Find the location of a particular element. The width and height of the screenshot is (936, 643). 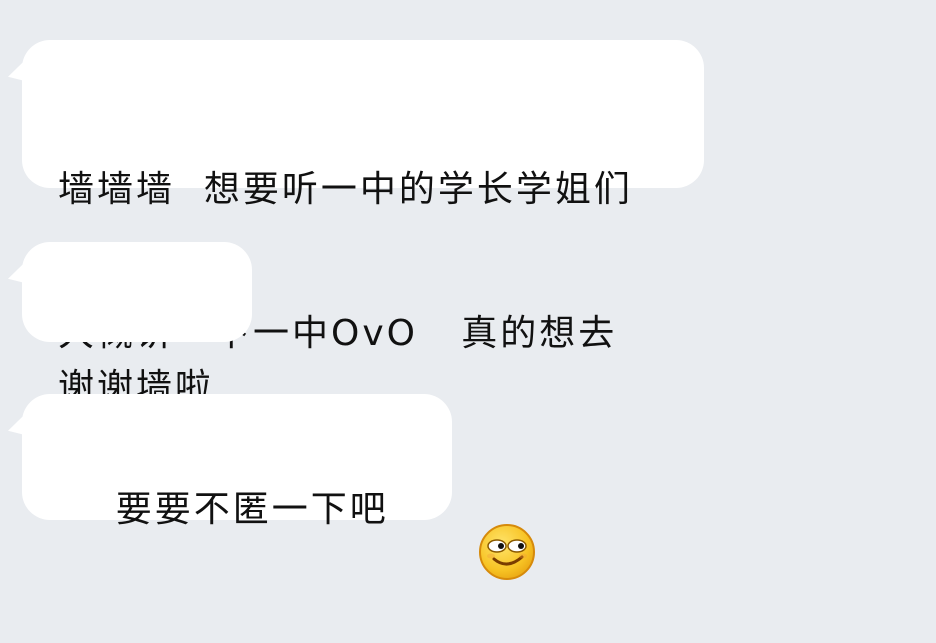

message-text: 要要不匿一下吧 is located at coordinates (252, 509).